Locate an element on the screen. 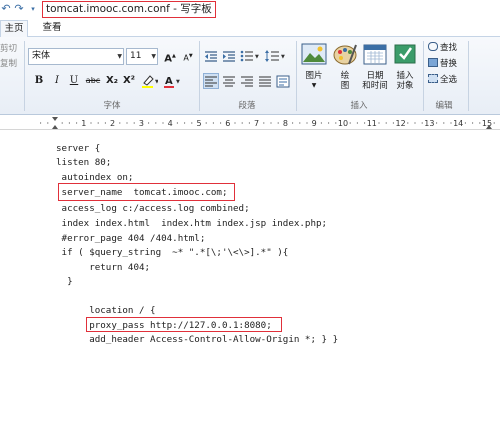 The image size is (500, 447). font-name-value: 宋体 is located at coordinates (41, 56).